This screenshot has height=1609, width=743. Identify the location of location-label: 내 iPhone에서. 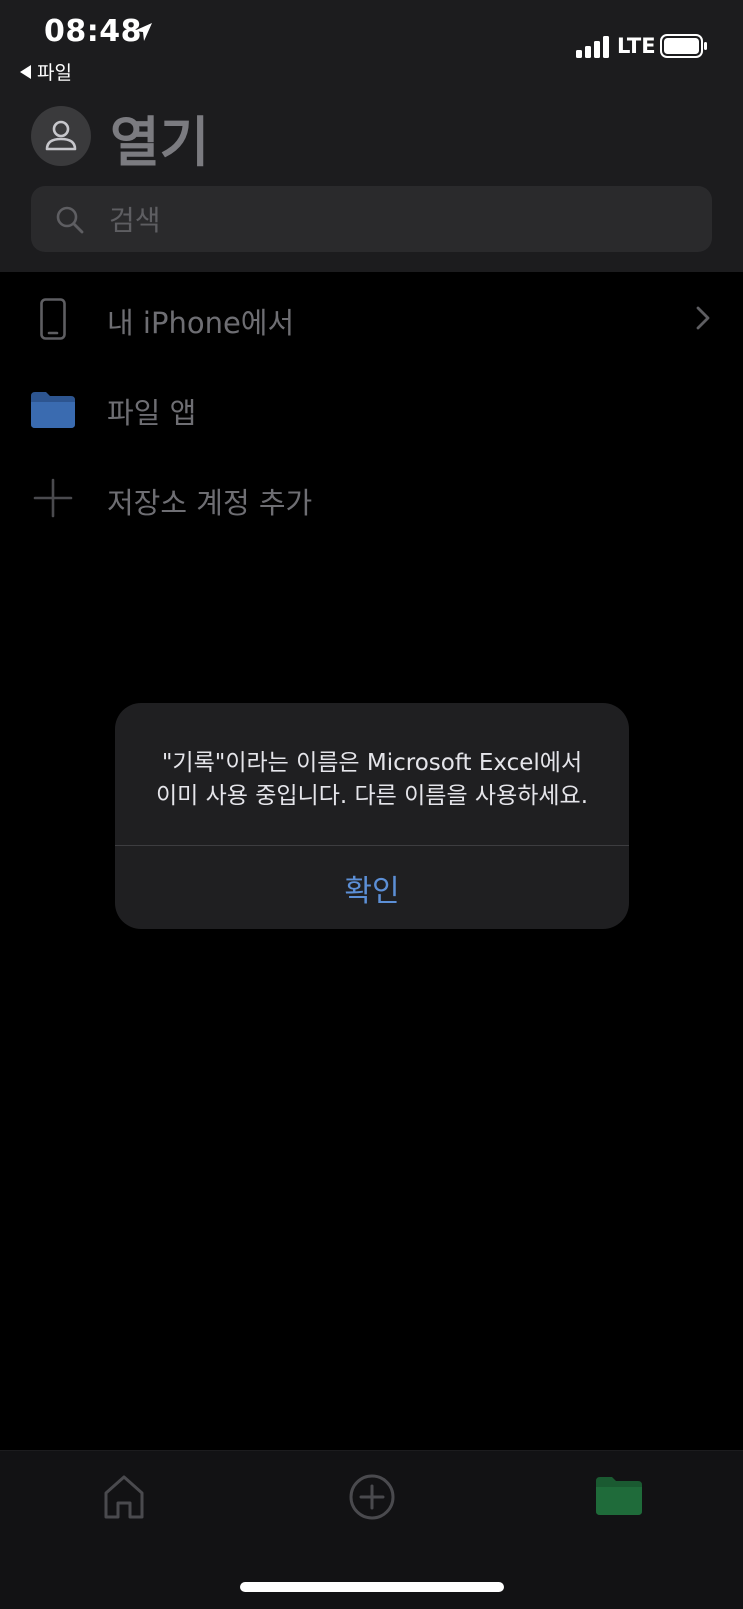
(201, 323).